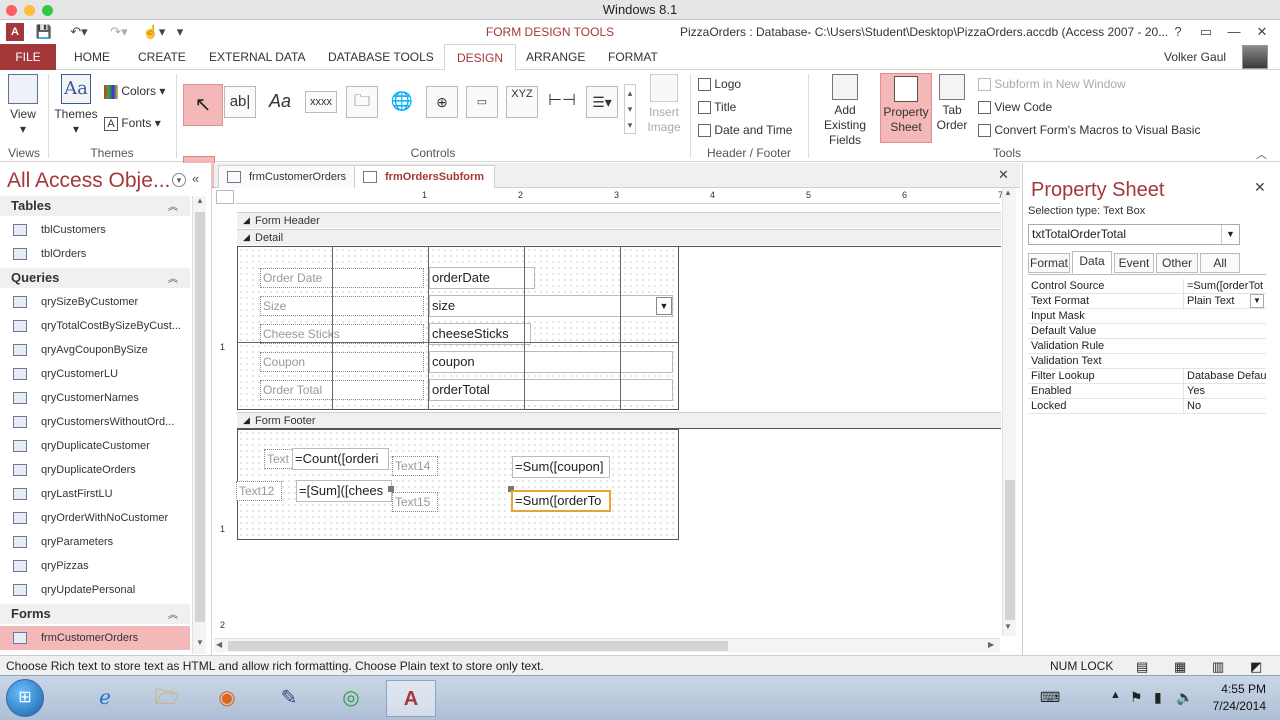 The width and height of the screenshot is (1280, 720). What do you see at coordinates (95, 494) in the screenshot?
I see `nav-item: qryLastFirstLU` at bounding box center [95, 494].